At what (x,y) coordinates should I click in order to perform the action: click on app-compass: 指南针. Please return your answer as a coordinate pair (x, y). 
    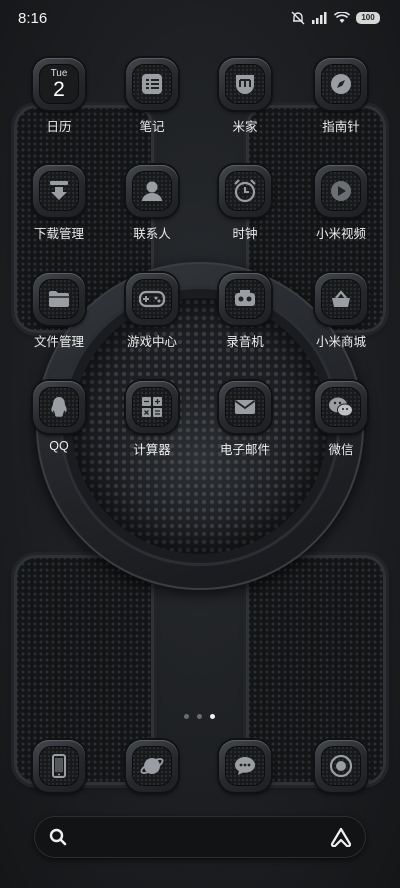
    Looking at the image, I should click on (341, 96).